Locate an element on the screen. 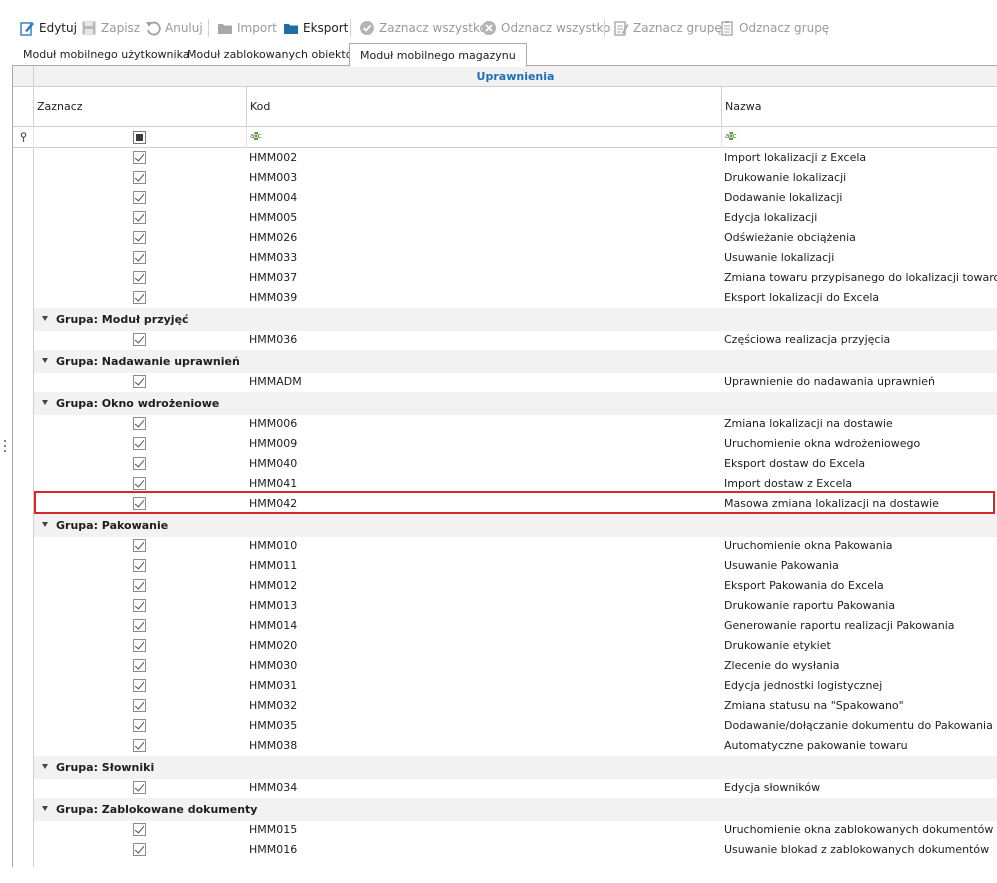 This screenshot has width=997, height=883. group-row: Grupa: Zablokowane dokumenty is located at coordinates (515, 809).